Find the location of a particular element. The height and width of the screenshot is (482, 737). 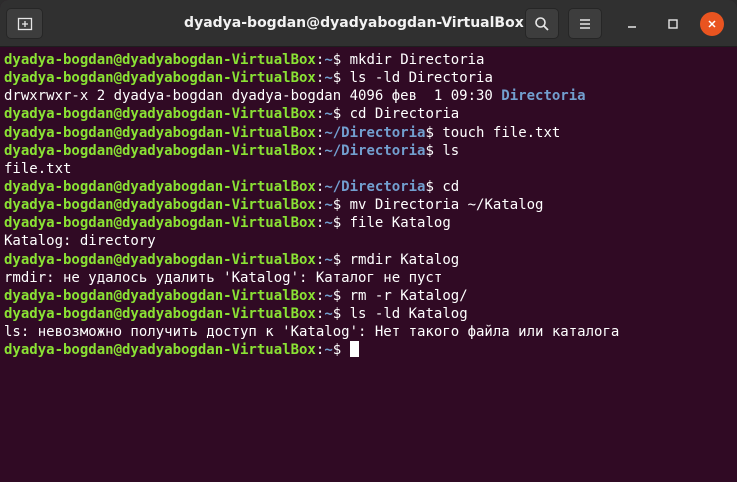

close-icon is located at coordinates (712, 24).